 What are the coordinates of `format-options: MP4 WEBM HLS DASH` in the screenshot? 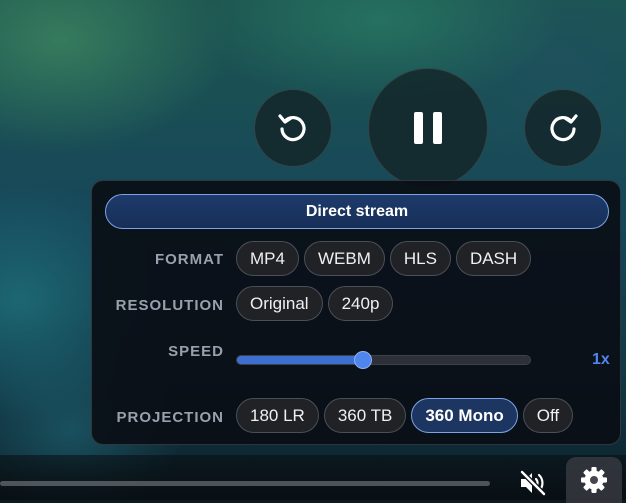 It's located at (384, 258).